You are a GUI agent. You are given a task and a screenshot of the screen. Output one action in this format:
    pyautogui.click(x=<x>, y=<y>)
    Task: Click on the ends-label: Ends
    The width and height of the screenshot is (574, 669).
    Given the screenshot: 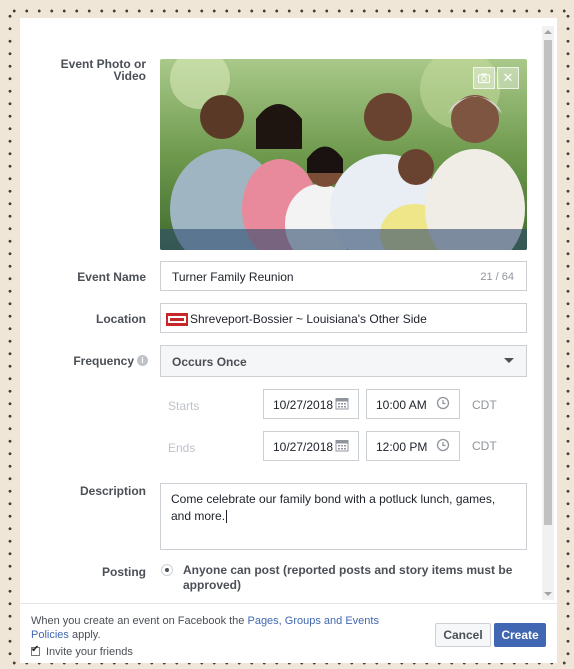 What is the action you would take?
    pyautogui.click(x=182, y=448)
    